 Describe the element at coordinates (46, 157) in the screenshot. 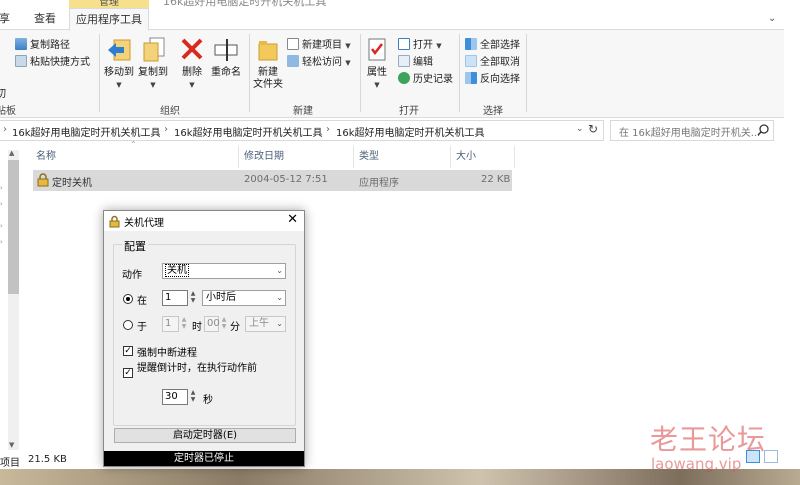

I see `column-header-name: 名称` at that location.